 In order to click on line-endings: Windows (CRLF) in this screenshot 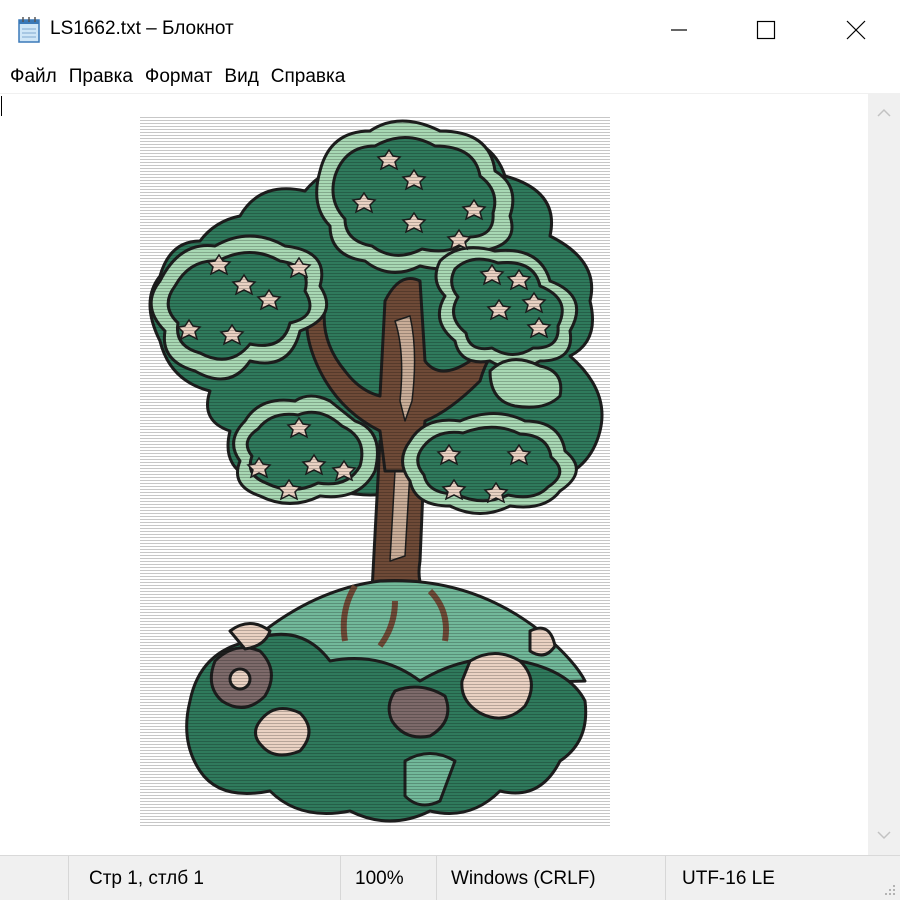, I will do `click(550, 878)`.